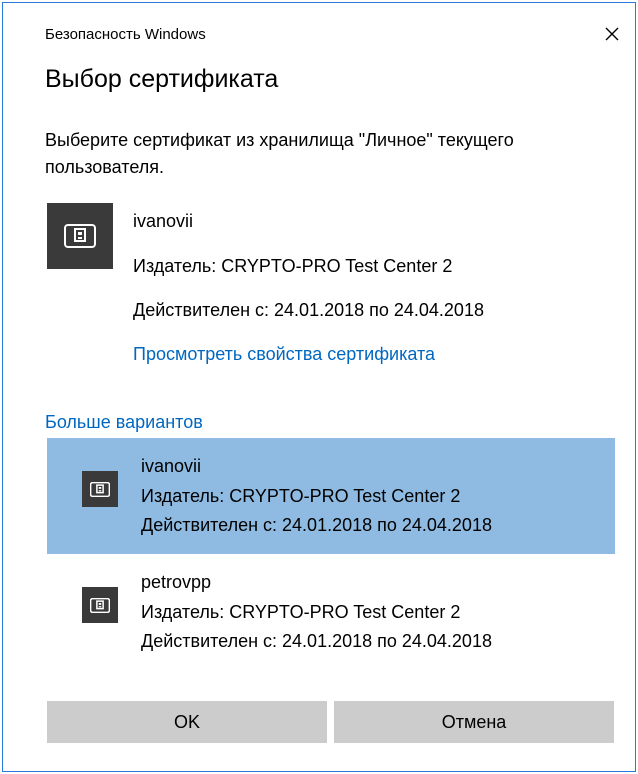 Image resolution: width=638 pixels, height=774 pixels. What do you see at coordinates (162, 79) in the screenshot?
I see `dialog-heading: Выбор сертификата` at bounding box center [162, 79].